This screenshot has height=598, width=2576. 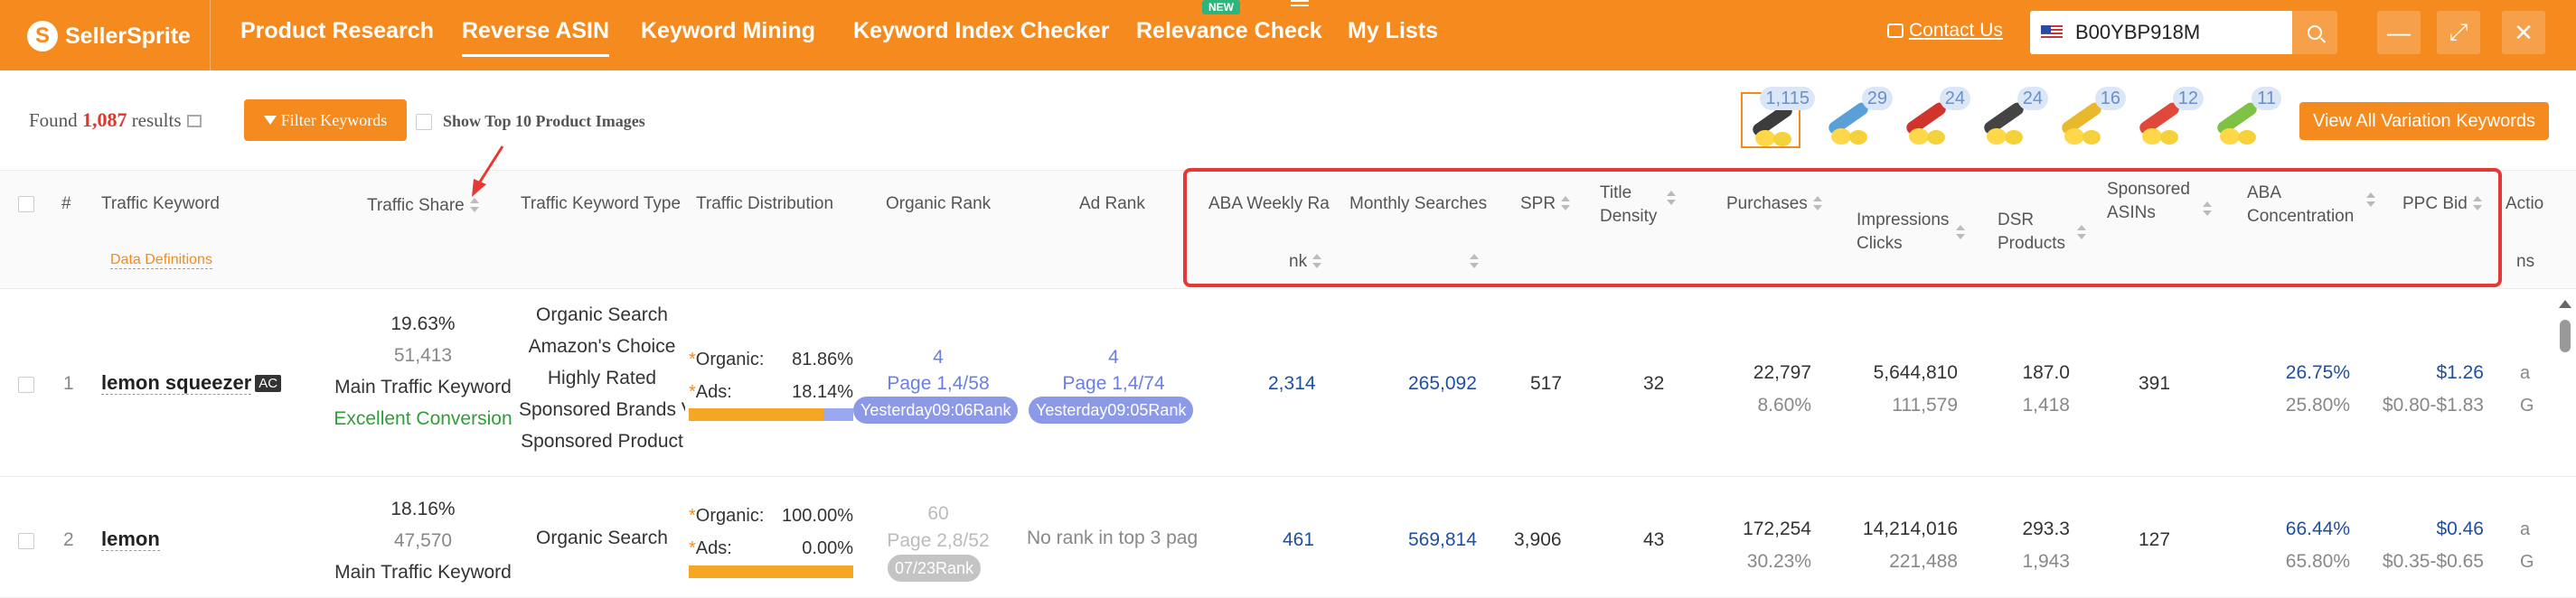 What do you see at coordinates (1925, 405) in the screenshot?
I see `clicks-value: 111,579` at bounding box center [1925, 405].